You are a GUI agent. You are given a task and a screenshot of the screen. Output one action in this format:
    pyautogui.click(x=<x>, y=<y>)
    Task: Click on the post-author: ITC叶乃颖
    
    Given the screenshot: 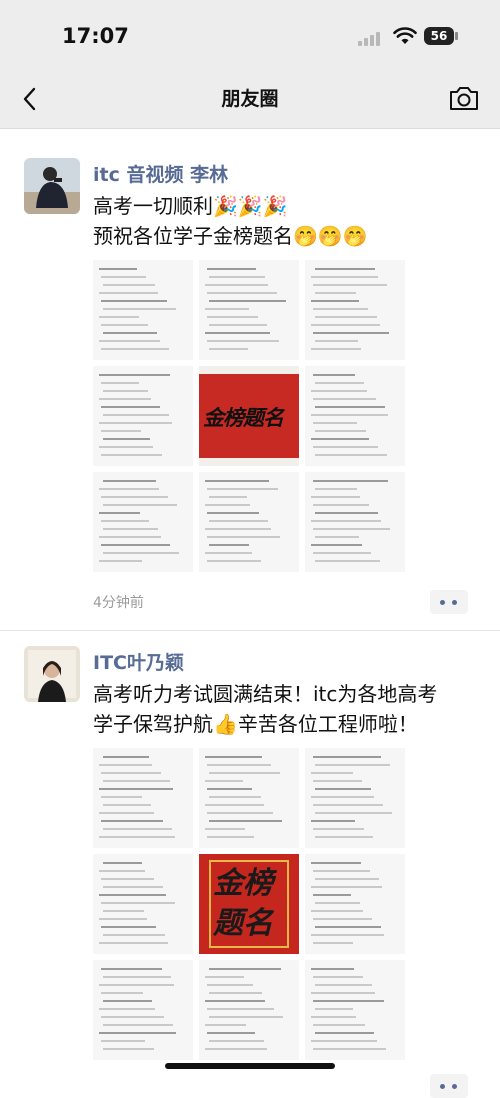 What is the action you would take?
    pyautogui.click(x=138, y=661)
    